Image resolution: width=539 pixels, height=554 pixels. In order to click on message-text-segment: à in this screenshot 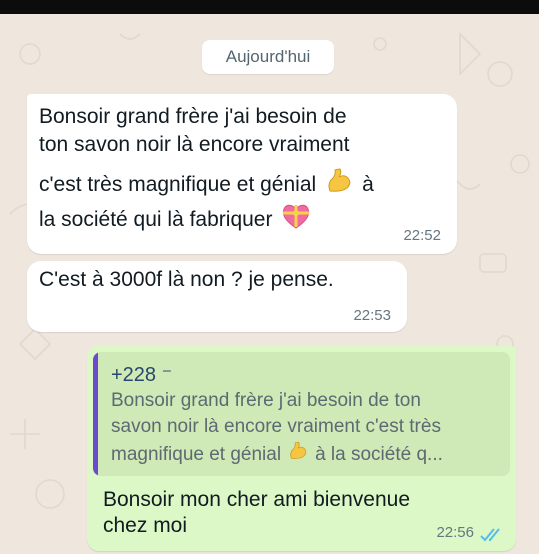, I will do `click(368, 184)`.